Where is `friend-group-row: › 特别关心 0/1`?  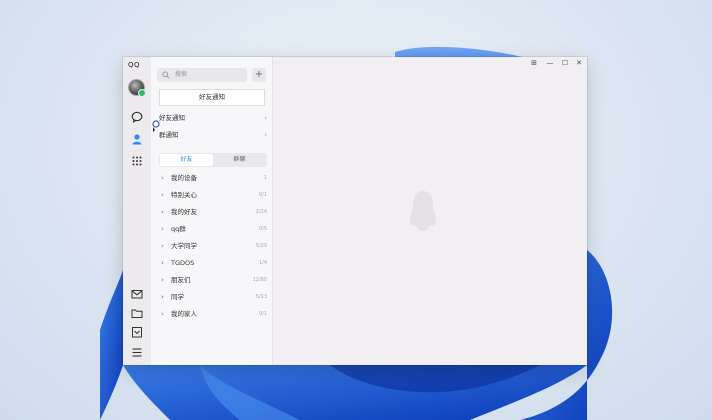
friend-group-row: › 特别关心 0/1 is located at coordinates (213, 195).